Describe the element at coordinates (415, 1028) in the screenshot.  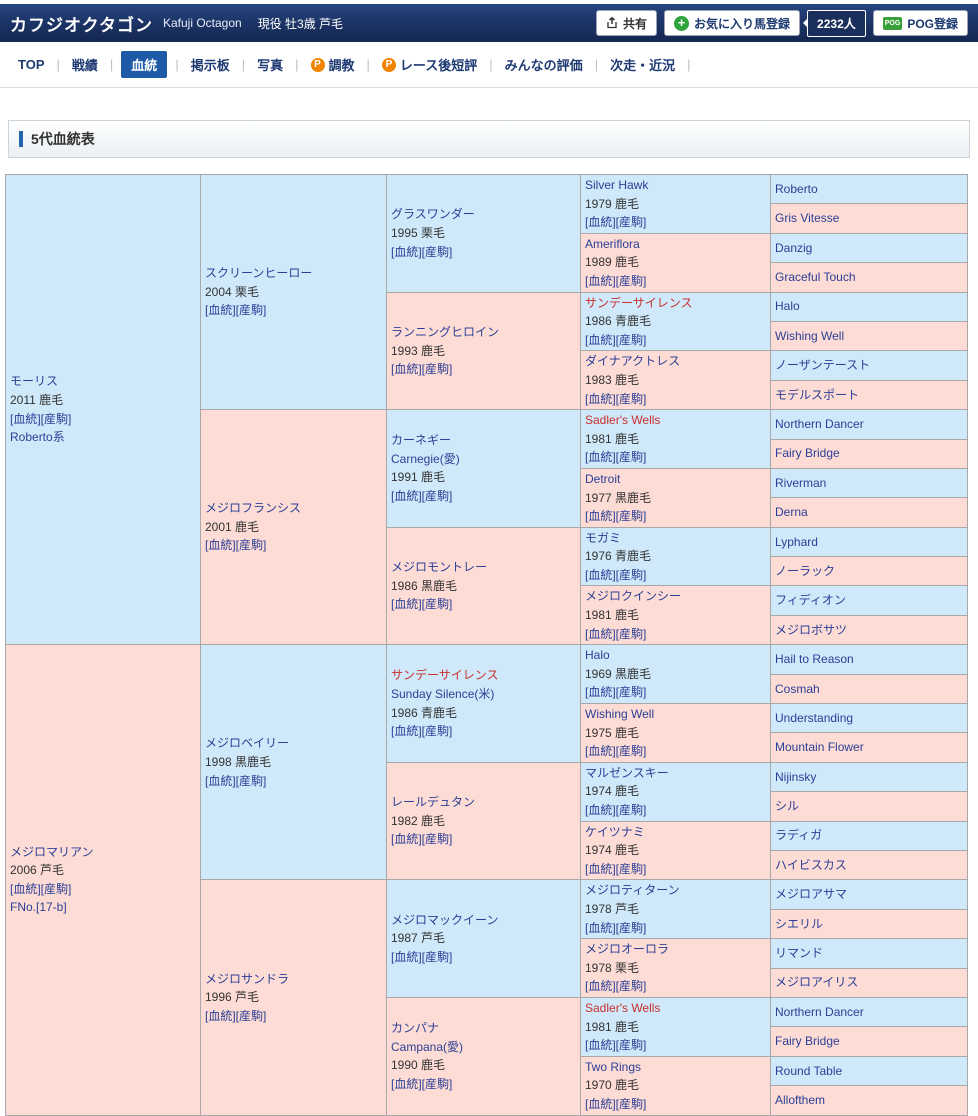
I see `horse-link: カンパナ` at that location.